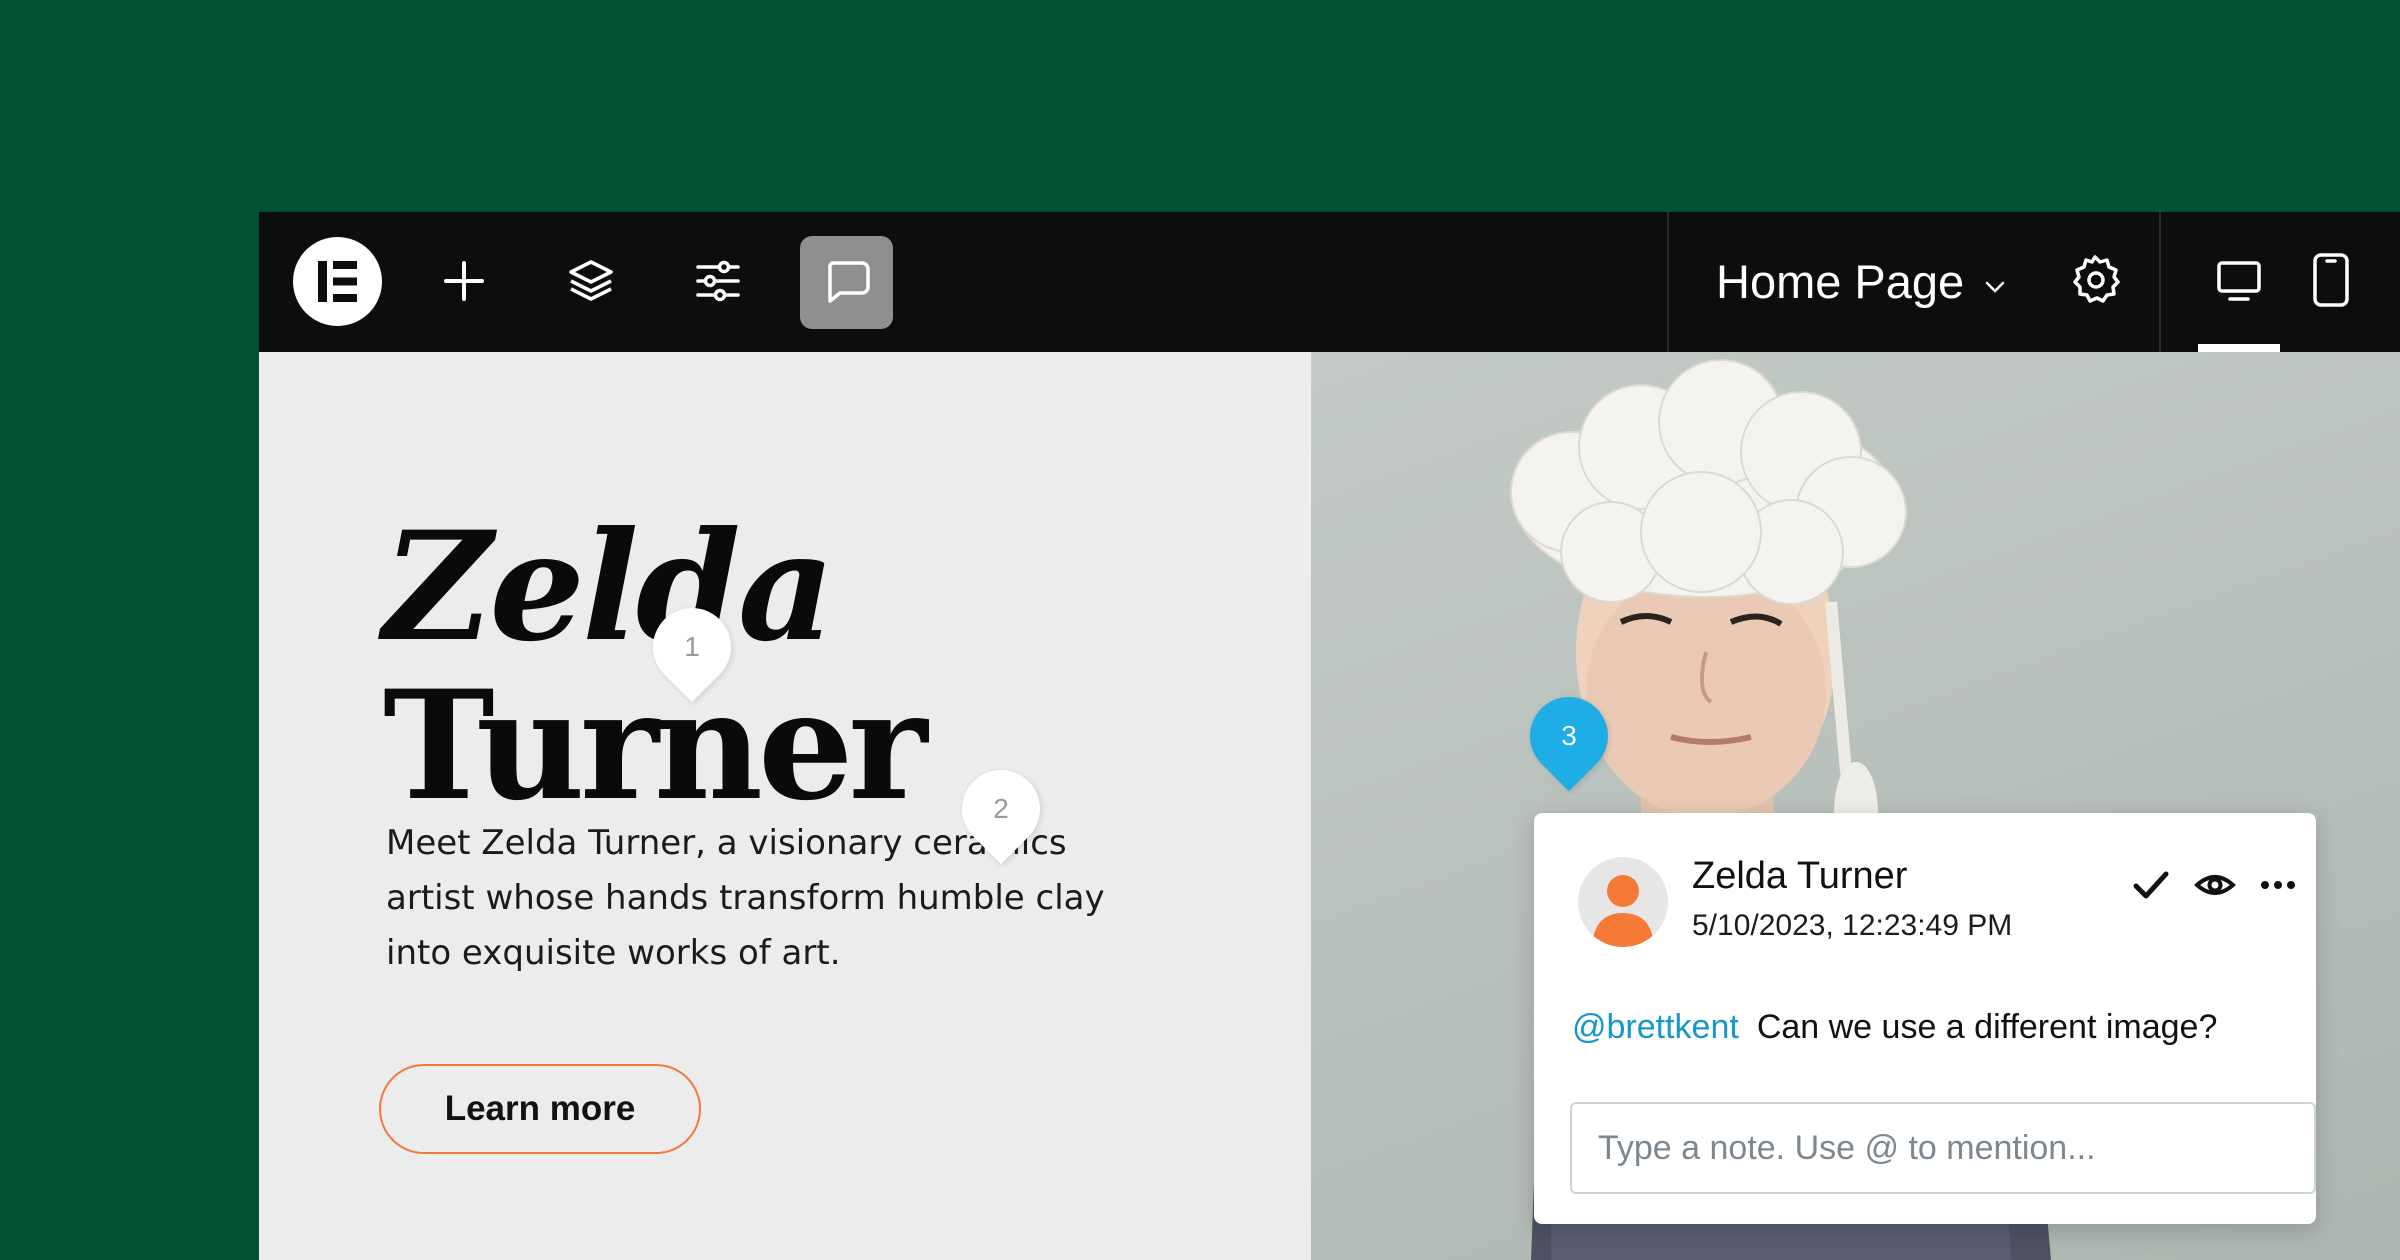 The image size is (2400, 1260). Describe the element at coordinates (745, 898) in the screenshot. I see `hero-intro-line: artist whose hands transform humble clay` at that location.